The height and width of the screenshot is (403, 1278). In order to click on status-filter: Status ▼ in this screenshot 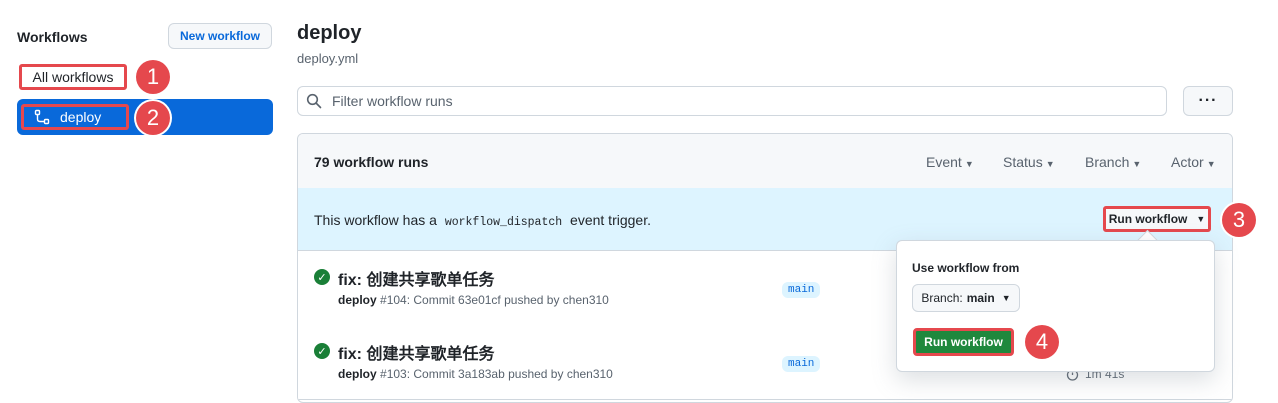, I will do `click(1029, 162)`.